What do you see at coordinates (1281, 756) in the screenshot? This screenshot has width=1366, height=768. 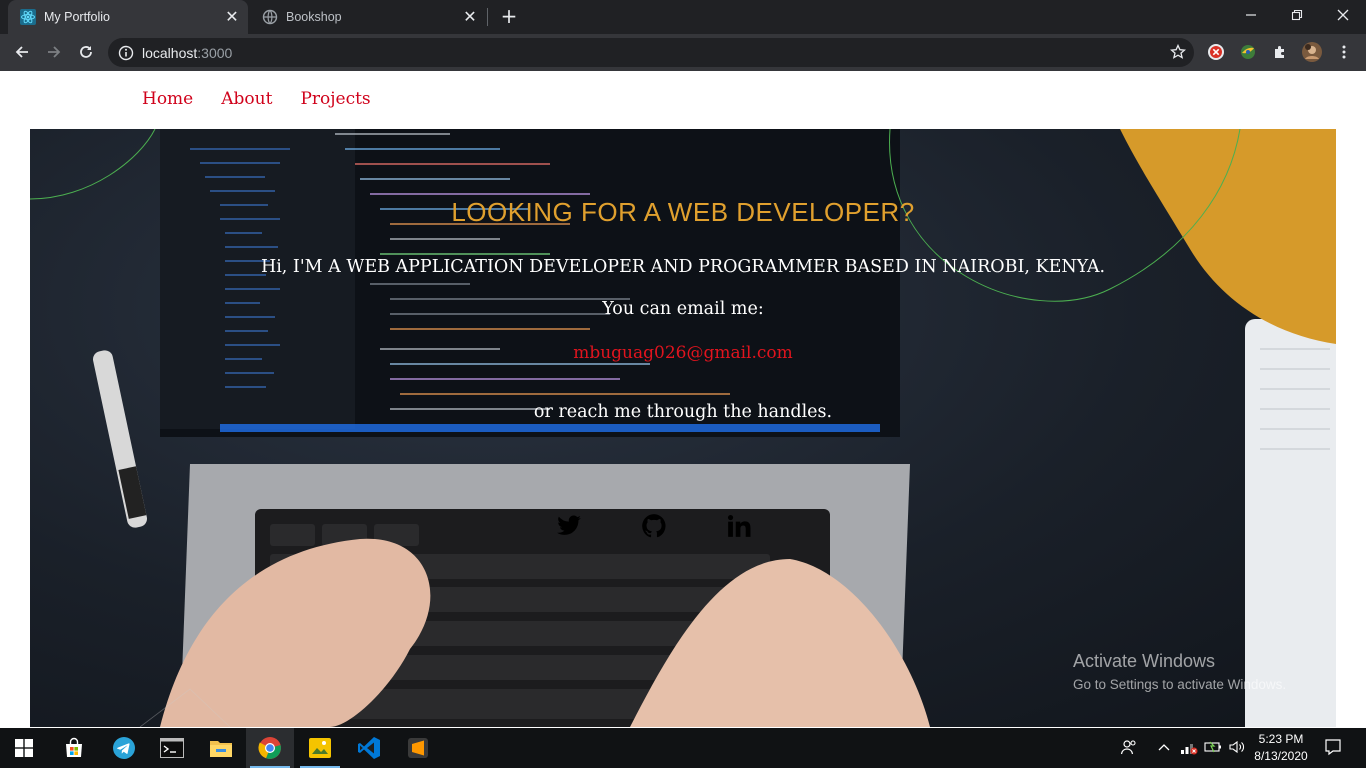 I see `clock-date: 8/13/2020` at bounding box center [1281, 756].